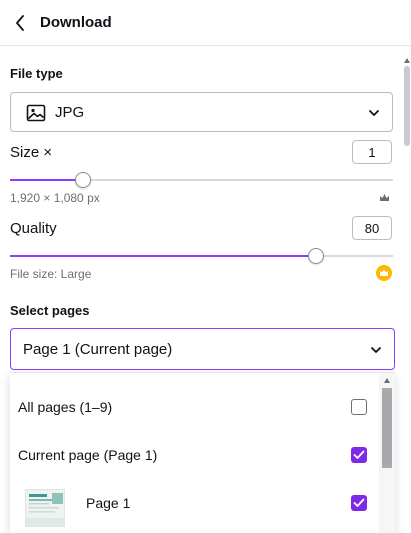 Image resolution: width=411 pixels, height=533 pixels. Describe the element at coordinates (194, 503) in the screenshot. I see `option-page-1: Page 1` at that location.